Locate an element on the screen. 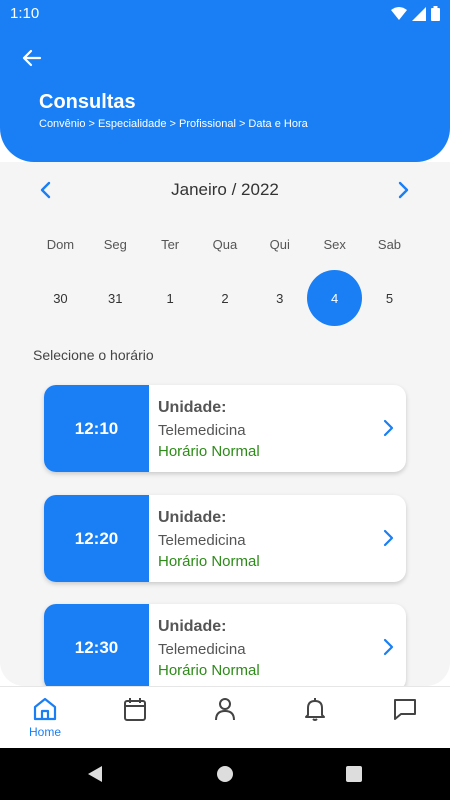  day-cell: 3 is located at coordinates (279, 298).